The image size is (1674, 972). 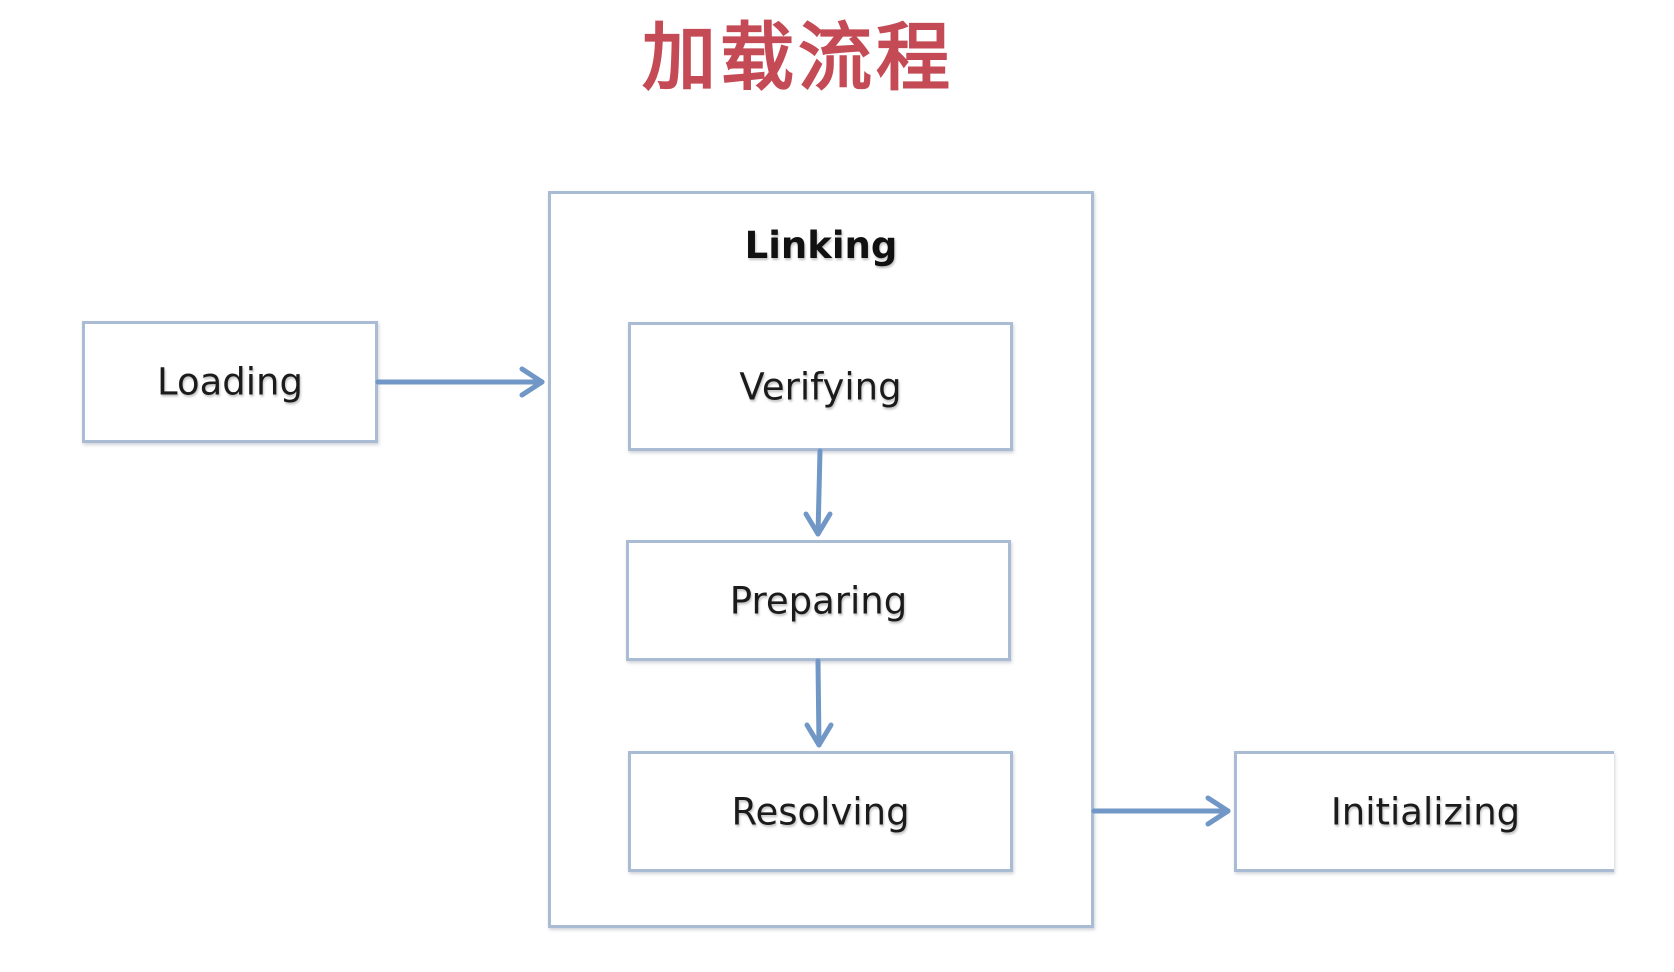 I want to click on arrow-verifying-to-preparing, so click(x=818, y=492).